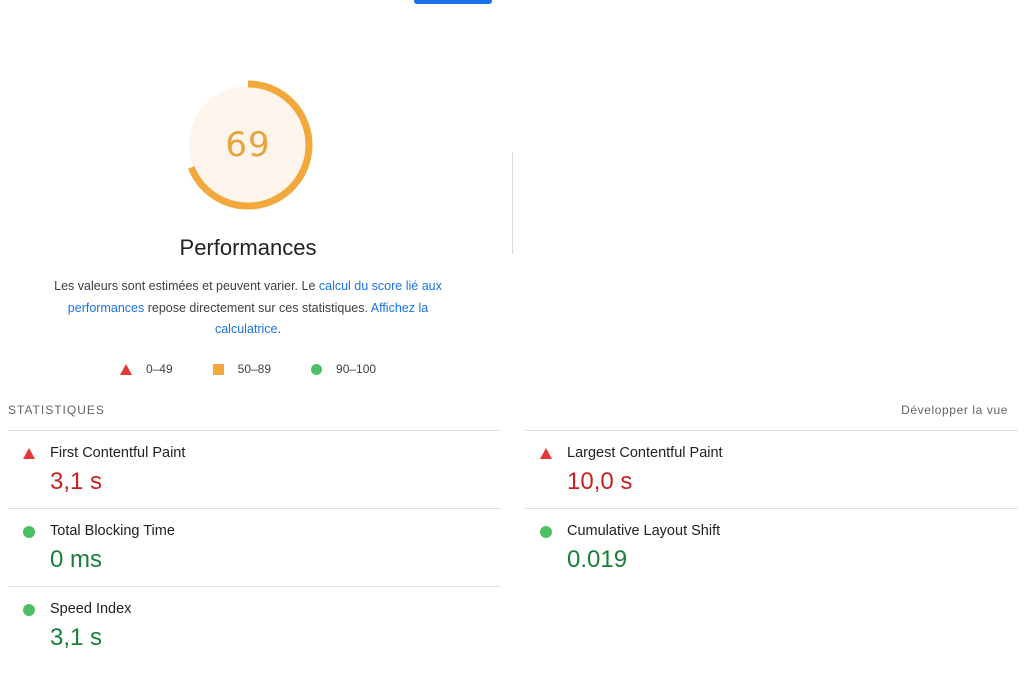 The image size is (1024, 673). What do you see at coordinates (218, 369) in the screenshot?
I see `orange-square-icon` at bounding box center [218, 369].